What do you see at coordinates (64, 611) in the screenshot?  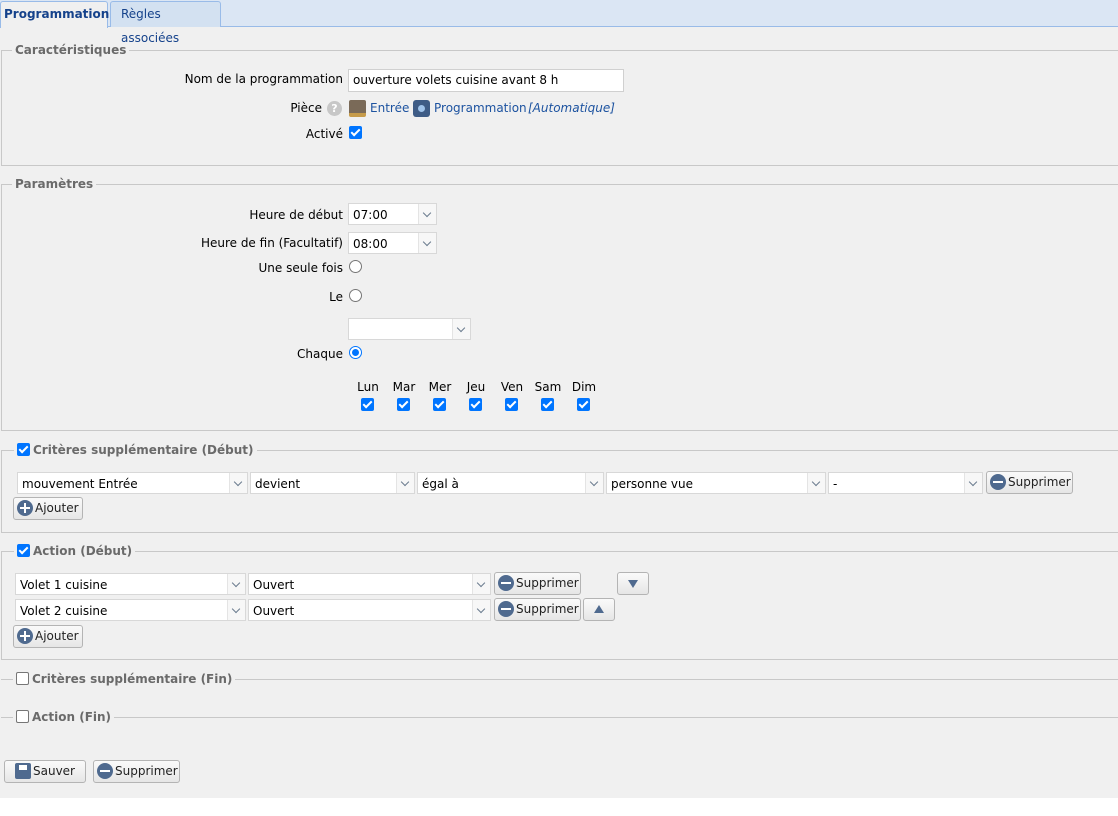 I see `action-device-value: Volet 2 cuisine` at bounding box center [64, 611].